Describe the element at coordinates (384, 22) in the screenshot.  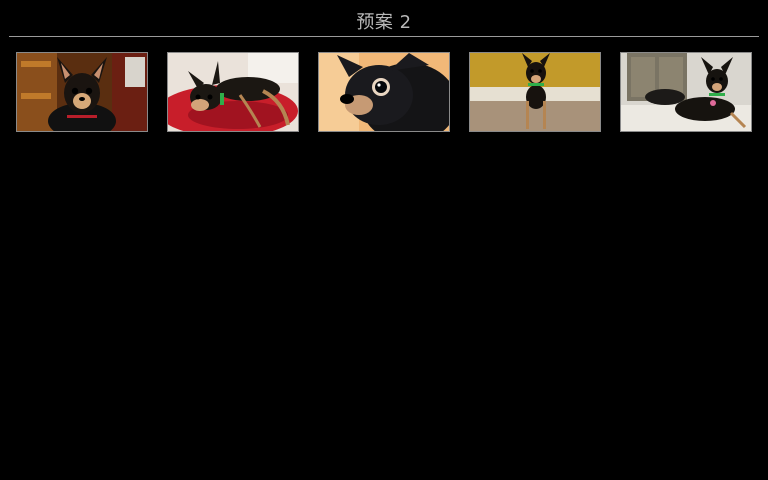
I see `page-title: 预案 2` at that location.